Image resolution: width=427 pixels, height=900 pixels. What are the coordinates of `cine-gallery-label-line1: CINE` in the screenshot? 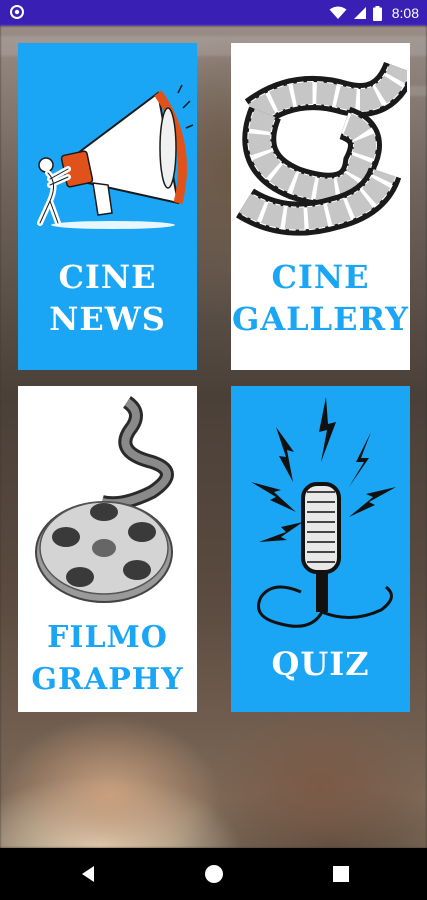 It's located at (320, 277).